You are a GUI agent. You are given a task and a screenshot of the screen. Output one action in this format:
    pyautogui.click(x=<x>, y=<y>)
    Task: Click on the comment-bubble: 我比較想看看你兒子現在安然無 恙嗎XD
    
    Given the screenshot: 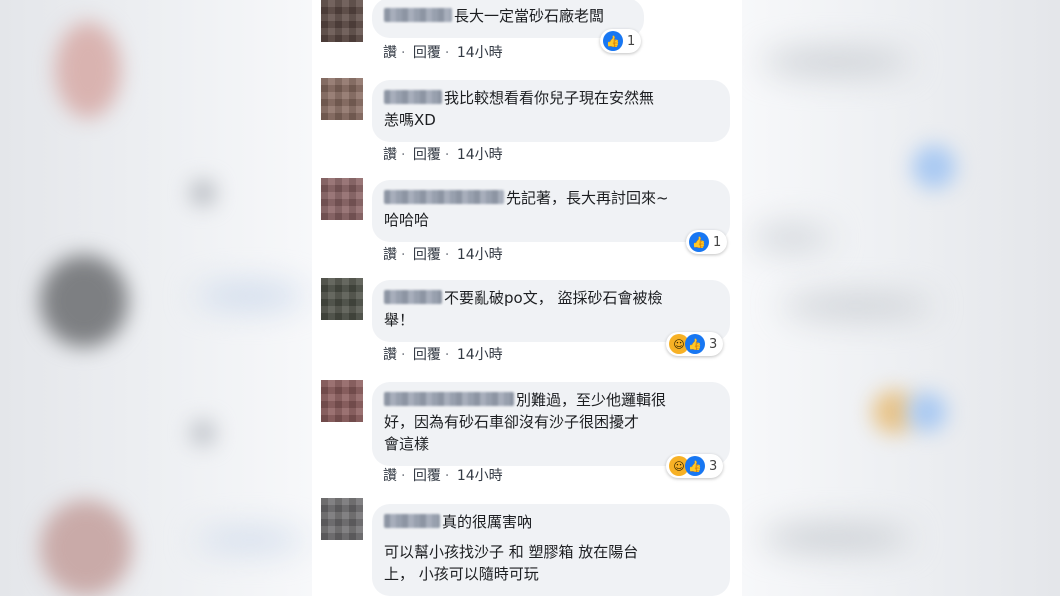 What is the action you would take?
    pyautogui.click(x=551, y=111)
    